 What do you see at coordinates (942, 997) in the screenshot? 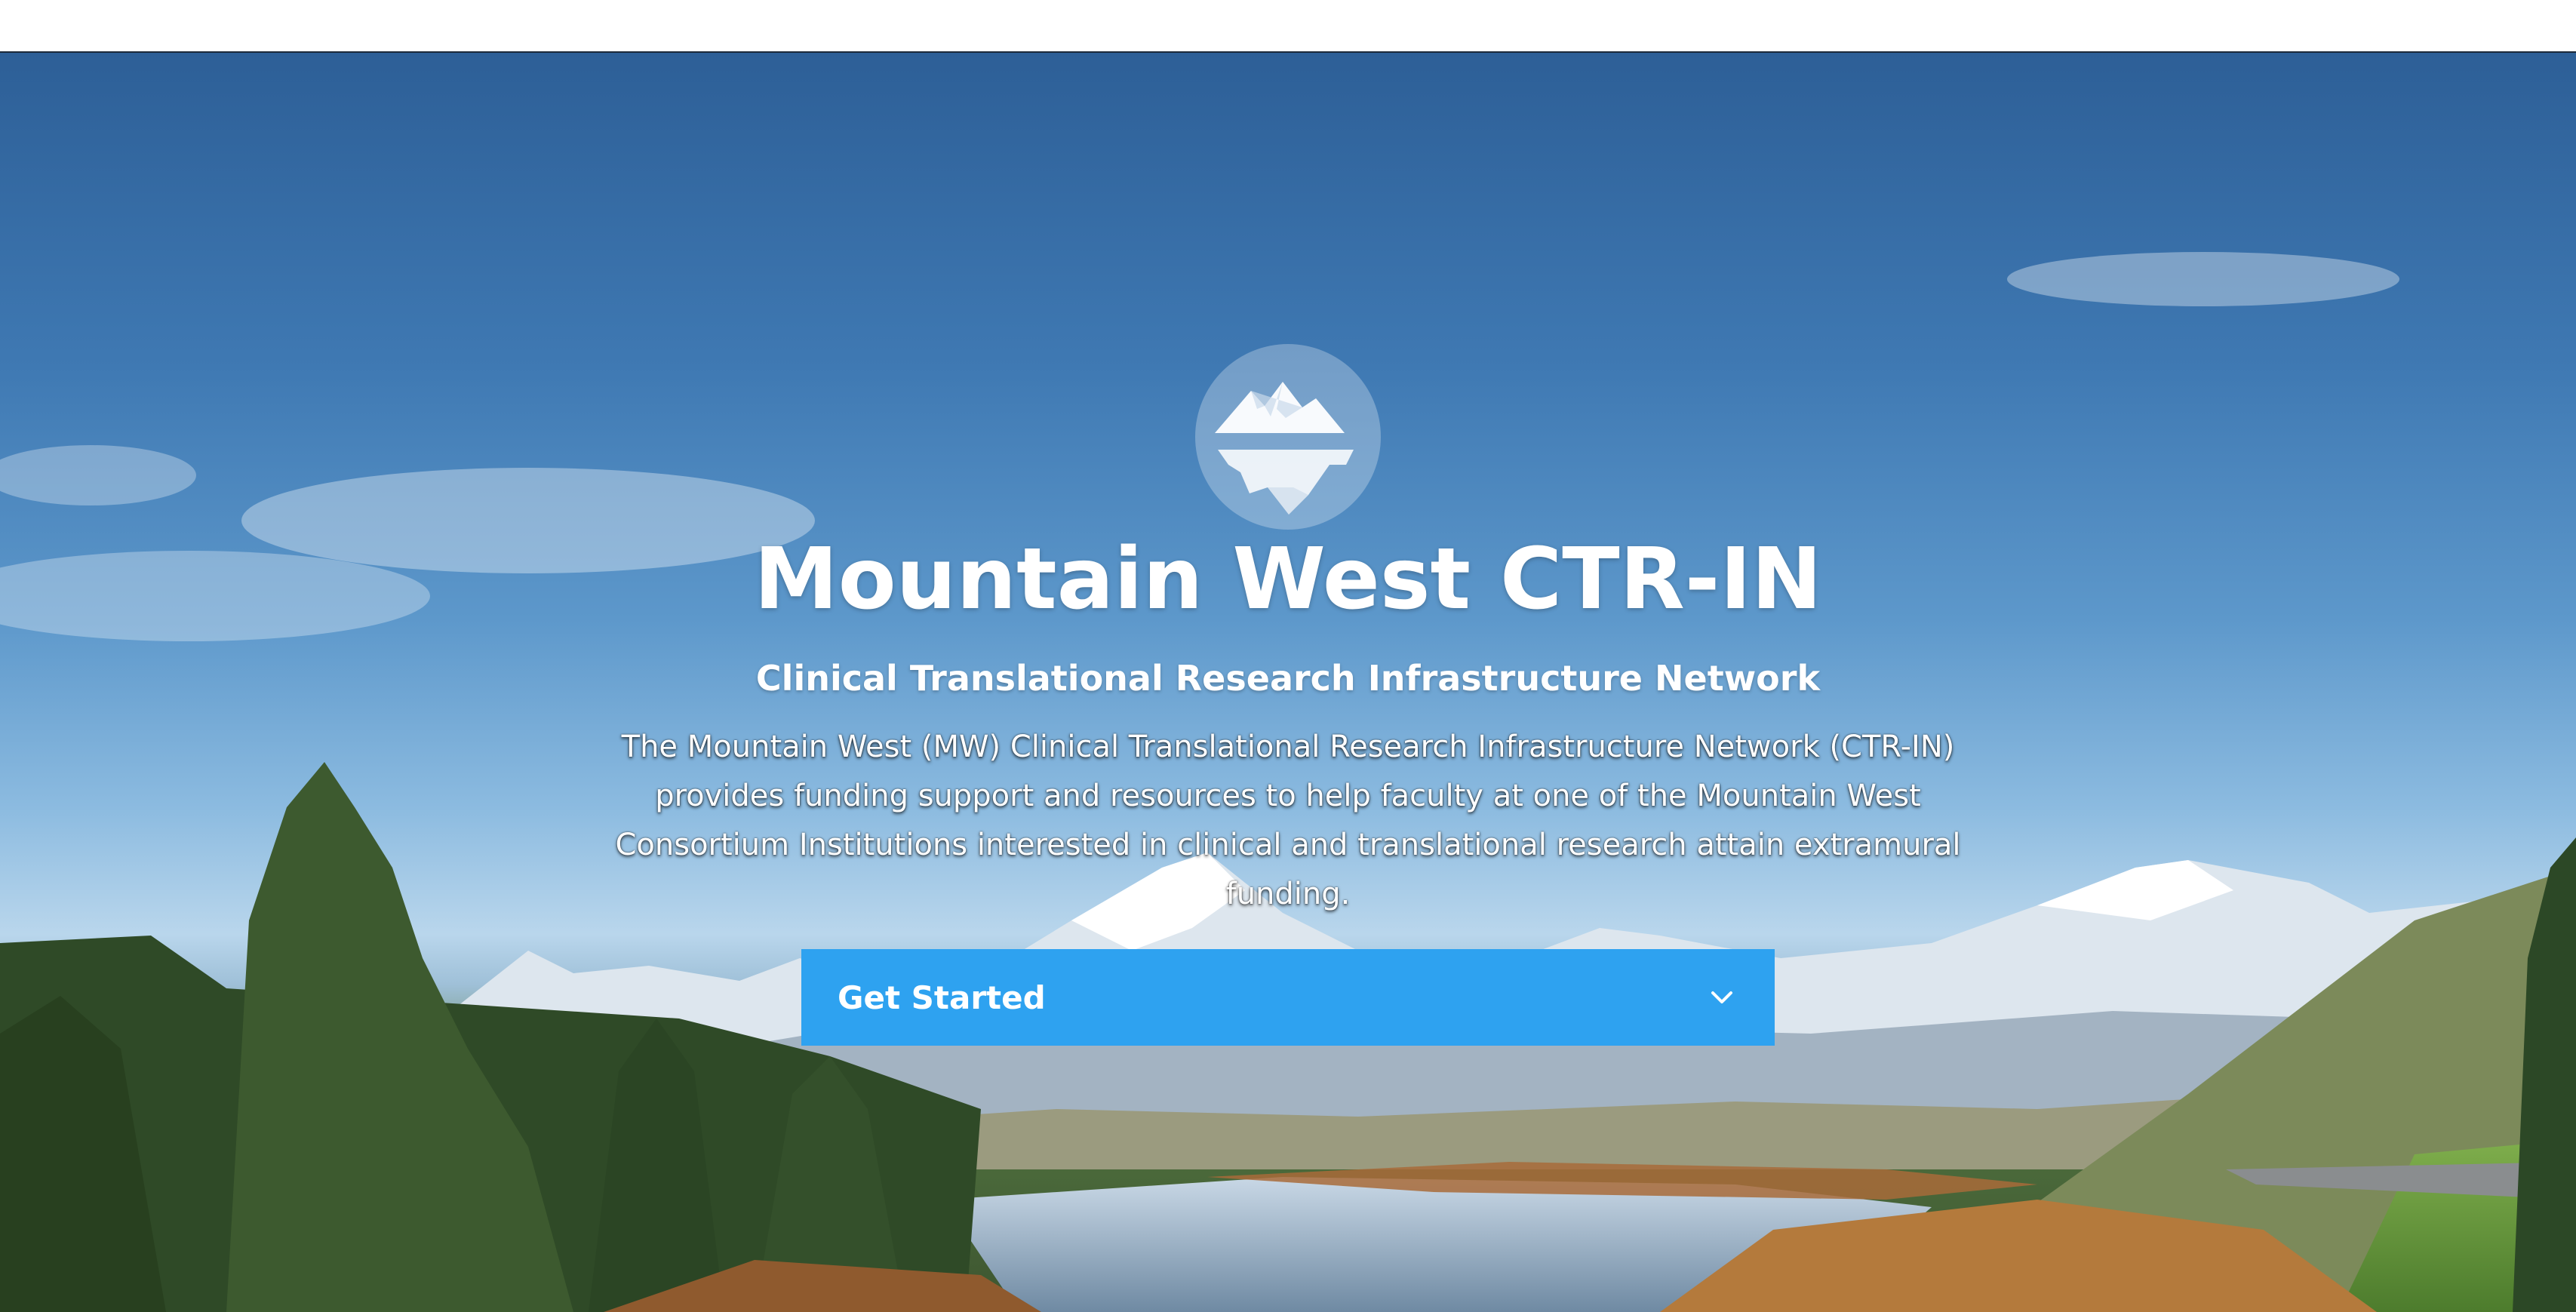
I see `get-started-label: Get Started` at bounding box center [942, 997].